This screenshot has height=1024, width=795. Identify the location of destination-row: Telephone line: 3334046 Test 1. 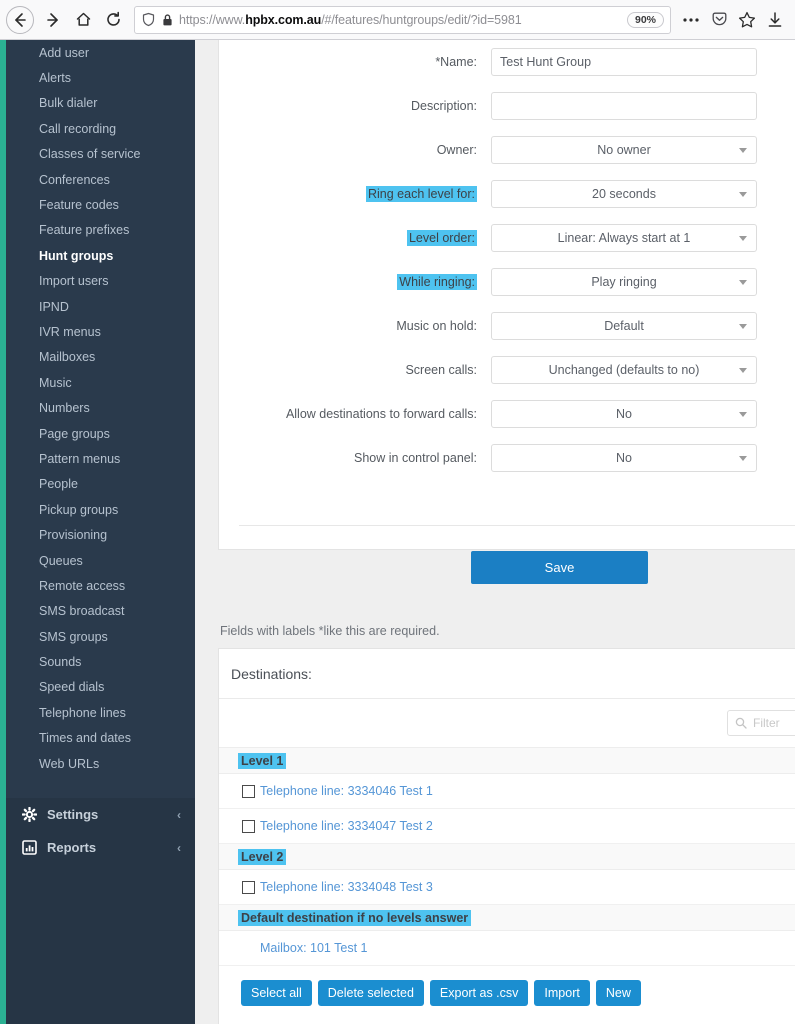
(507, 791).